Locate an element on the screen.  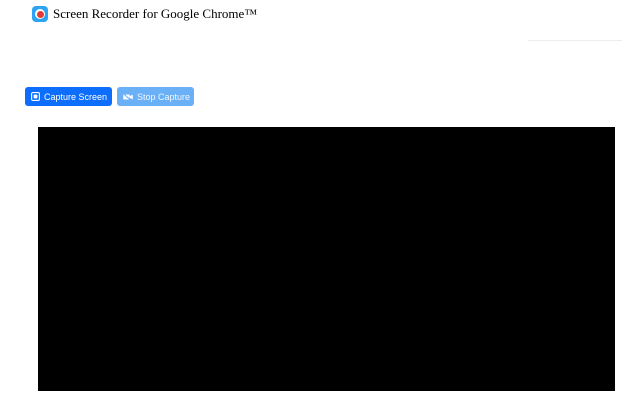
page-title: Screen Recorder for Google Chrome™ is located at coordinates (155, 13).